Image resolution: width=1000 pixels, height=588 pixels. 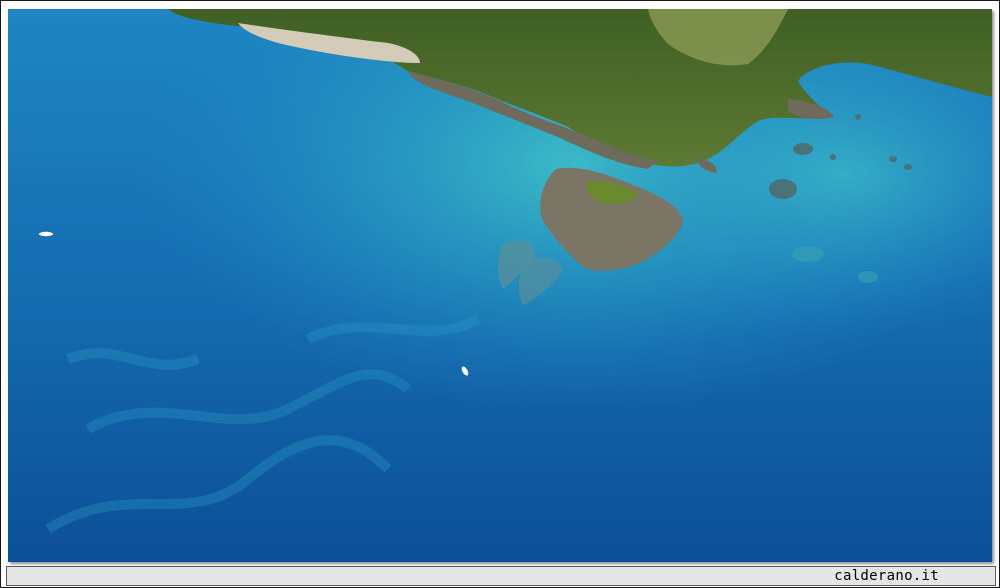 What do you see at coordinates (501, 576) in the screenshot?
I see `caption-bar: calderano.it` at bounding box center [501, 576].